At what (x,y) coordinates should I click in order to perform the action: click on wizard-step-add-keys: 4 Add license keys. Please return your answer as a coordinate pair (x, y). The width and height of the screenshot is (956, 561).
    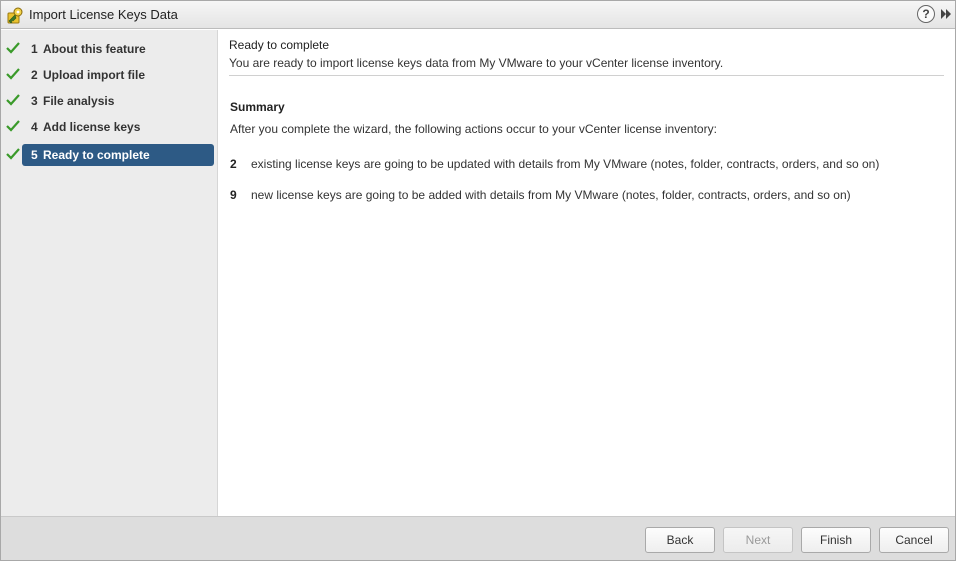
    Looking at the image, I should click on (109, 127).